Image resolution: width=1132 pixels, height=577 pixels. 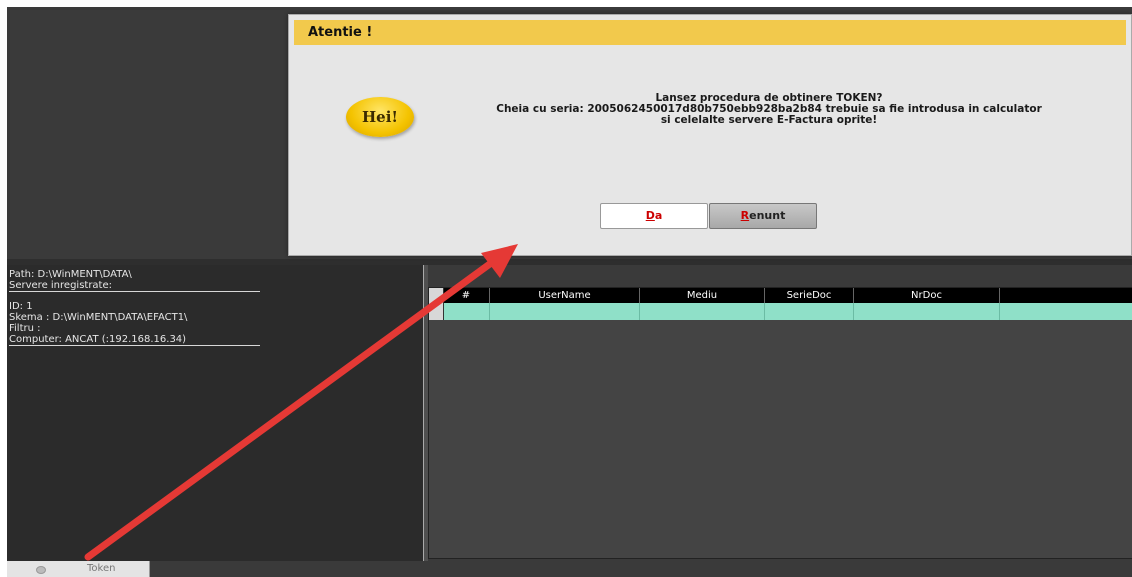 What do you see at coordinates (809, 311) in the screenshot?
I see `cell-seriedoc` at bounding box center [809, 311].